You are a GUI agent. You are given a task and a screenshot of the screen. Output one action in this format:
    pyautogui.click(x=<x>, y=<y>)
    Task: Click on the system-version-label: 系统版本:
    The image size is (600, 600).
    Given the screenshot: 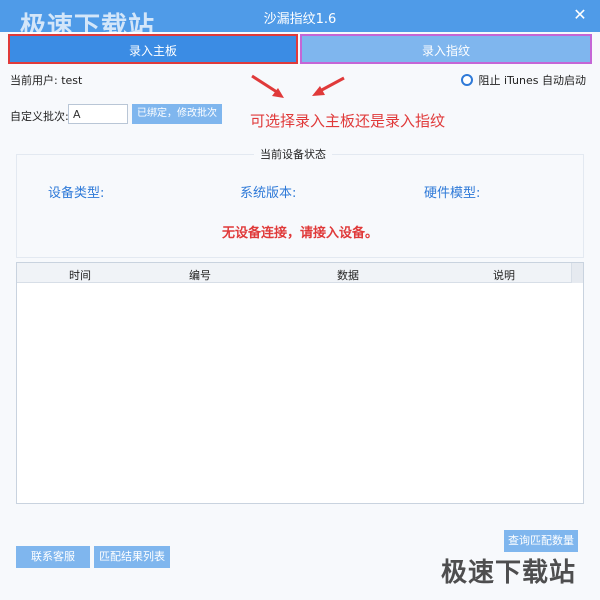 What is the action you would take?
    pyautogui.click(x=268, y=193)
    